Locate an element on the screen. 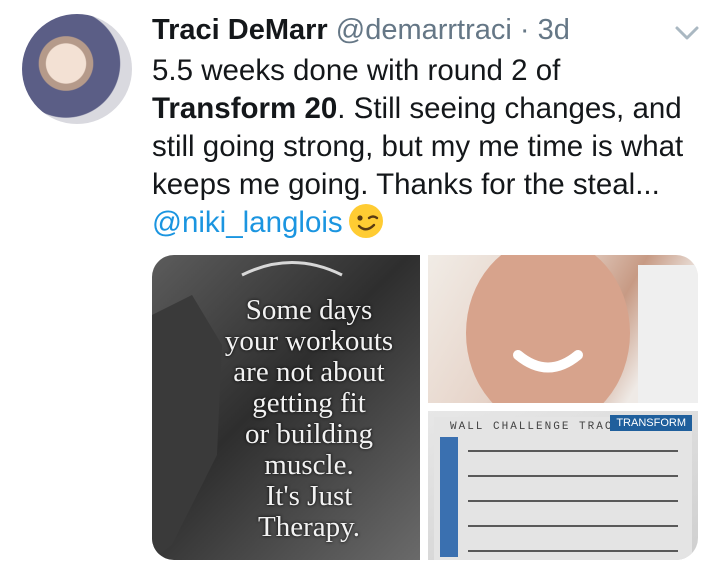  tracker-brand: TRANSFORM is located at coordinates (651, 423).